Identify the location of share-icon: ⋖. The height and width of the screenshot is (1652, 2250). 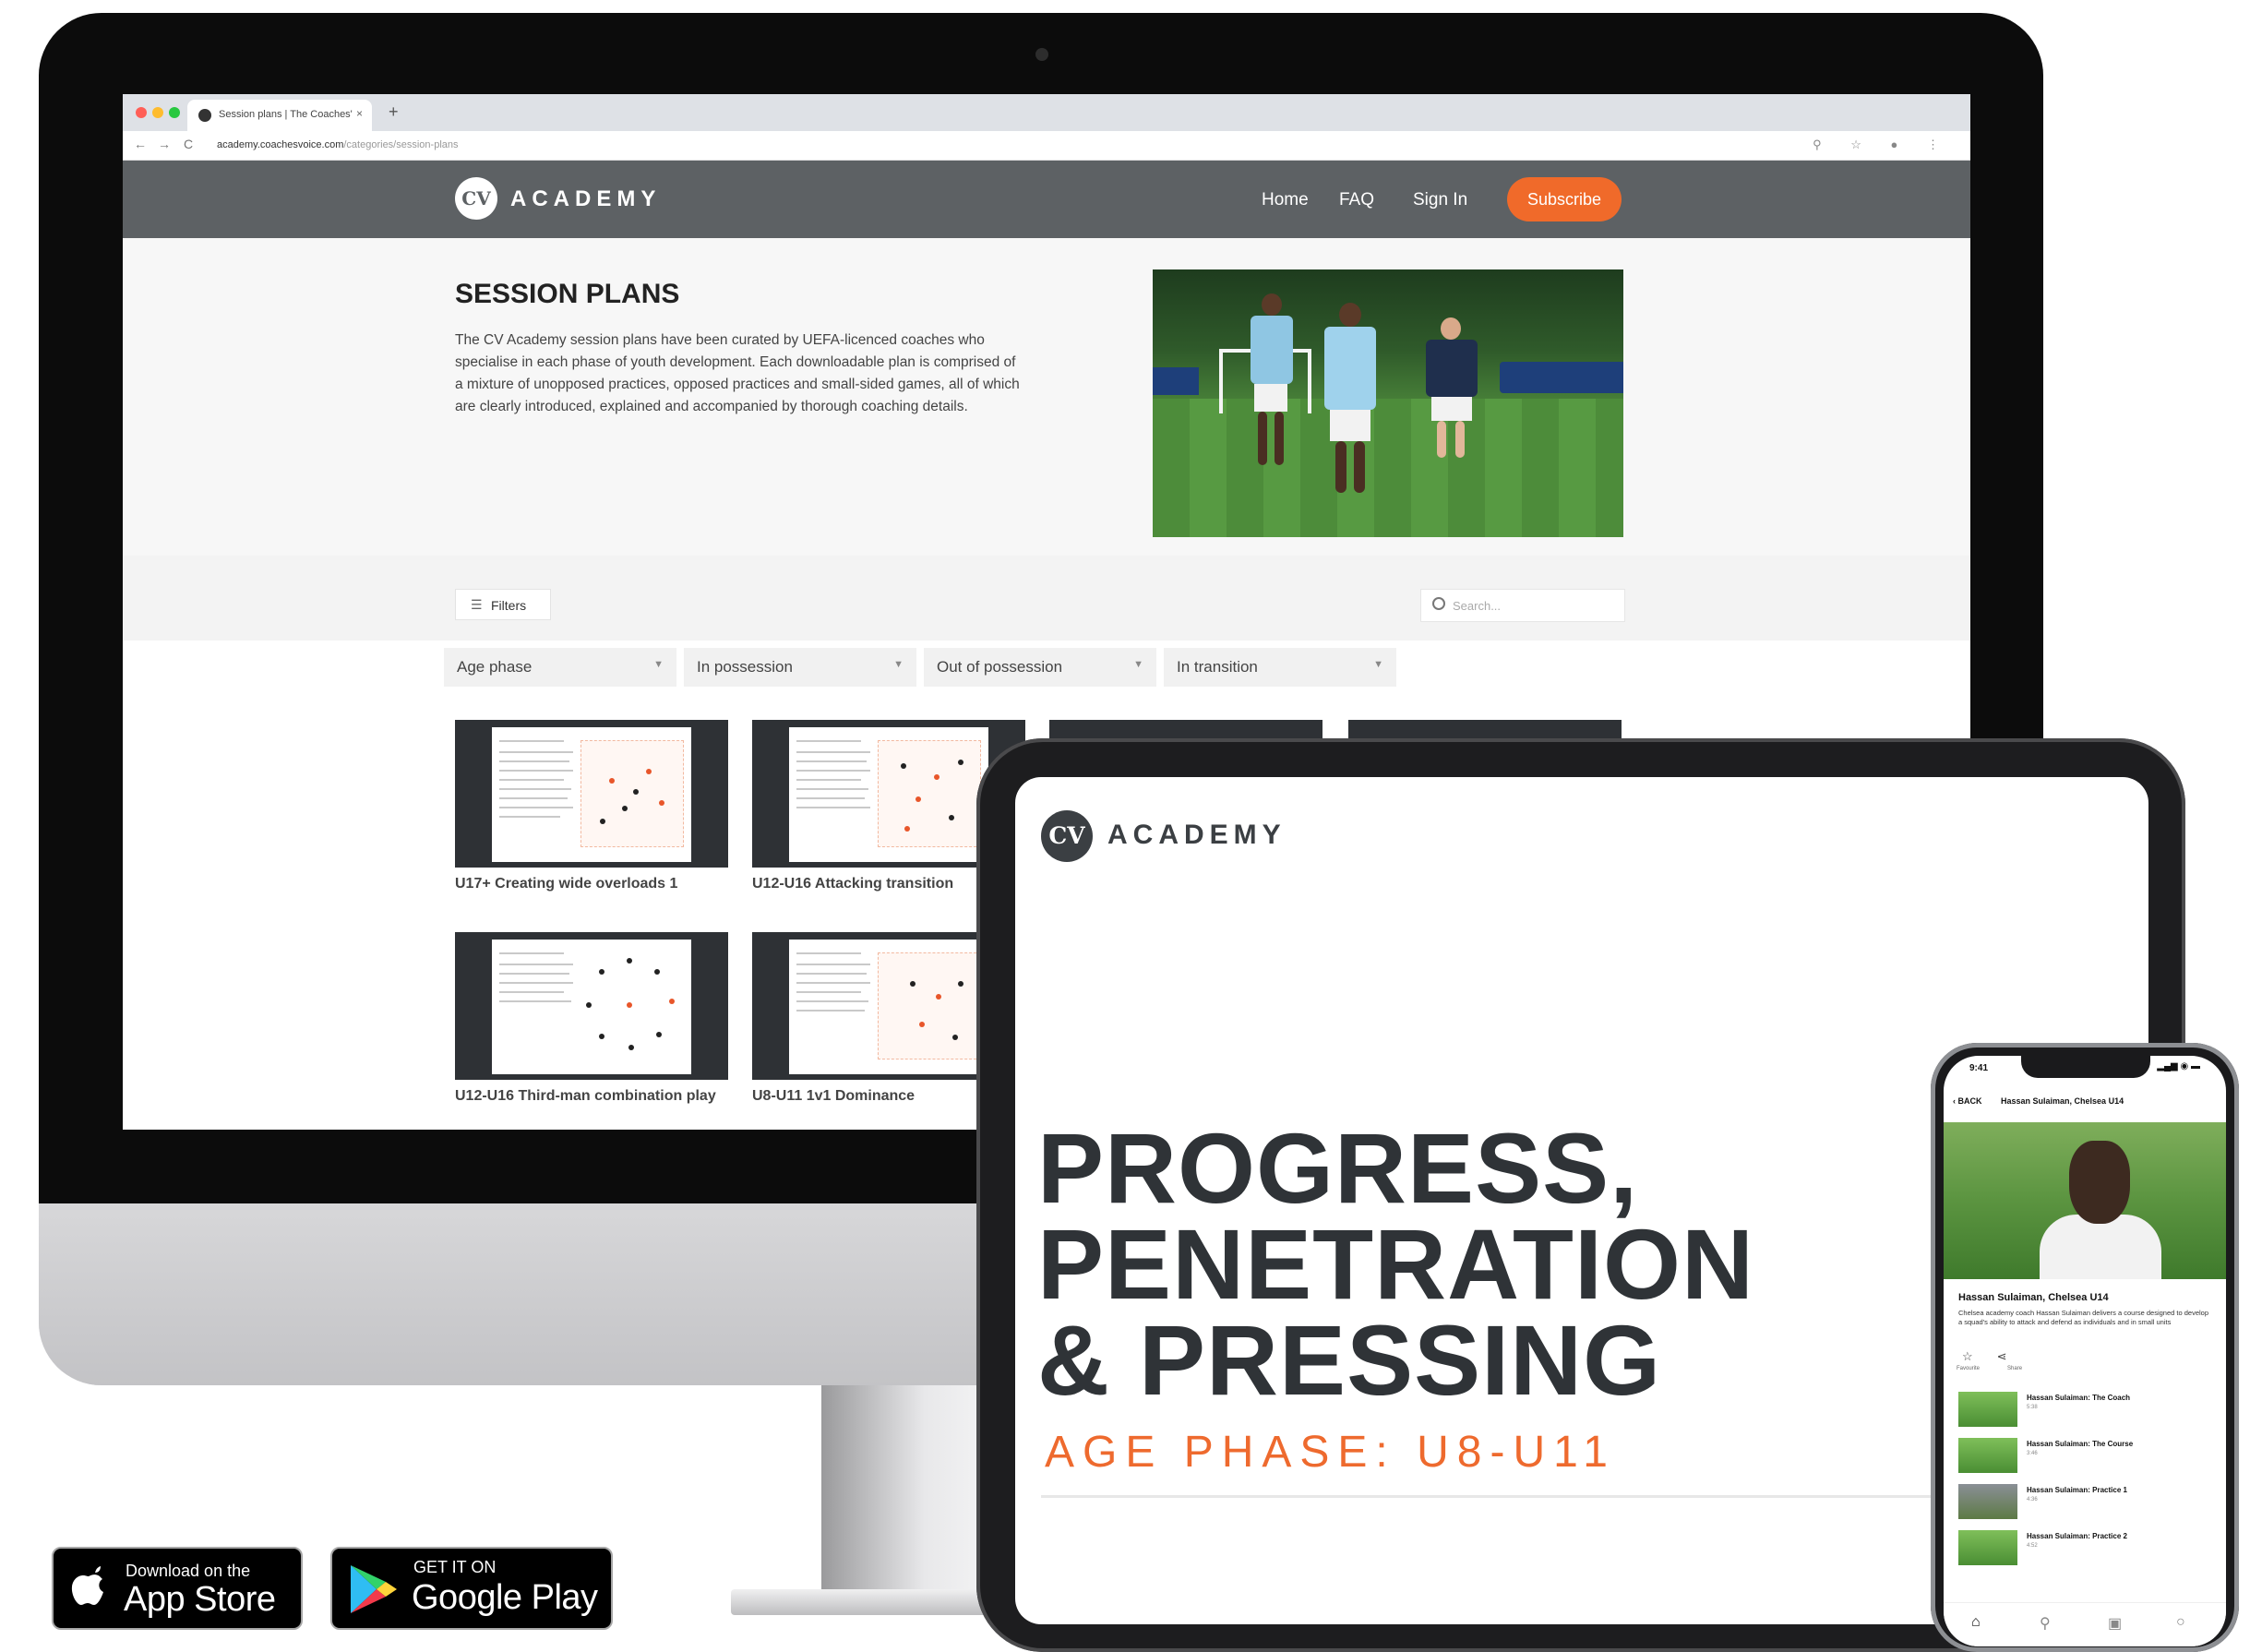
(2002, 1356).